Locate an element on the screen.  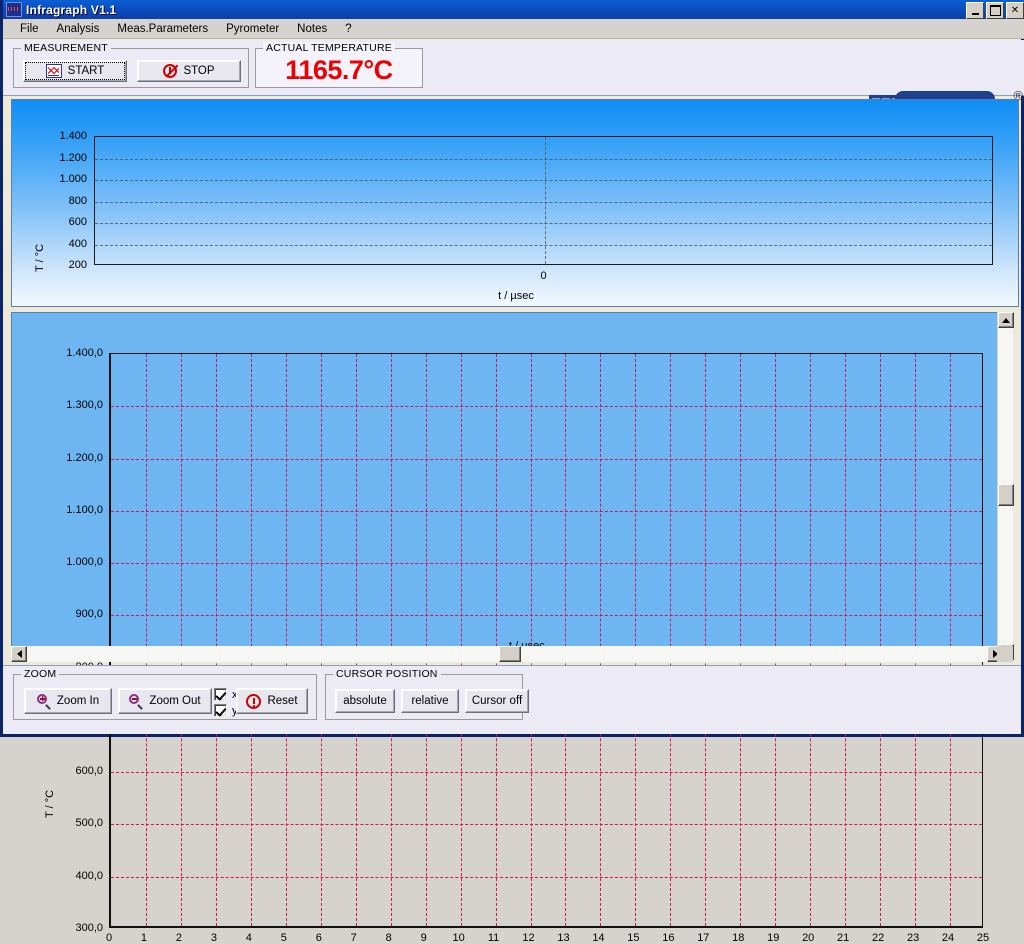
scrollbar-corner is located at coordinates (1005, 654).